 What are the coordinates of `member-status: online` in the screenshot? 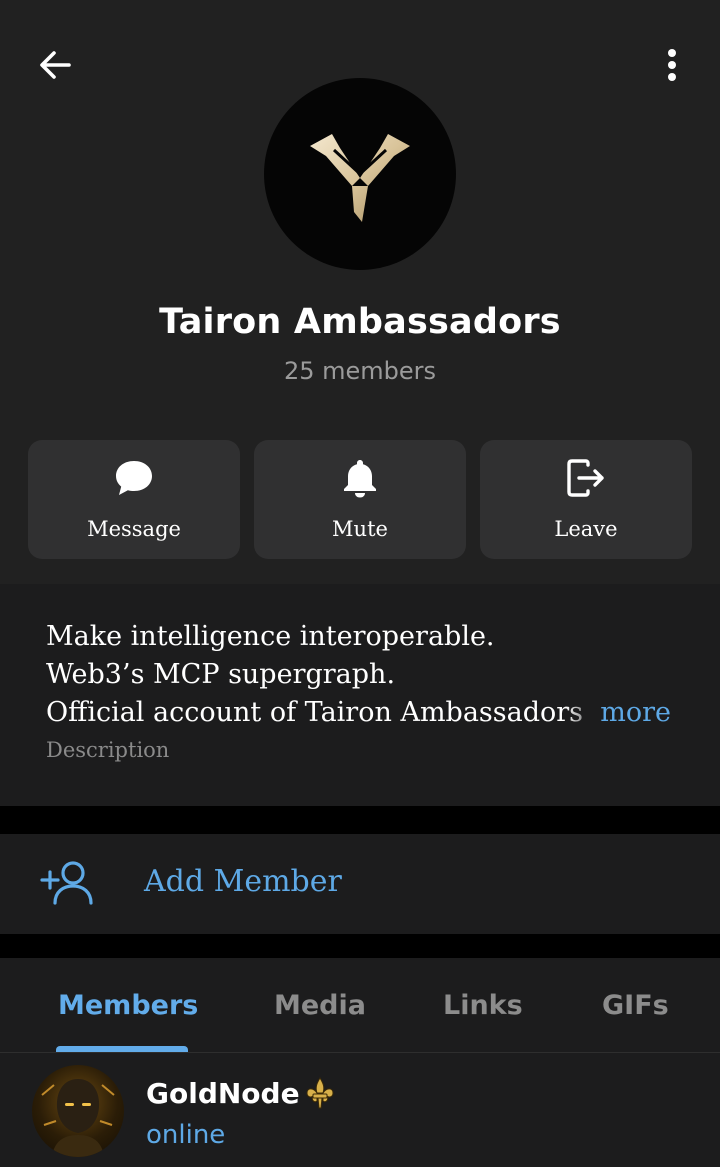 It's located at (186, 1135).